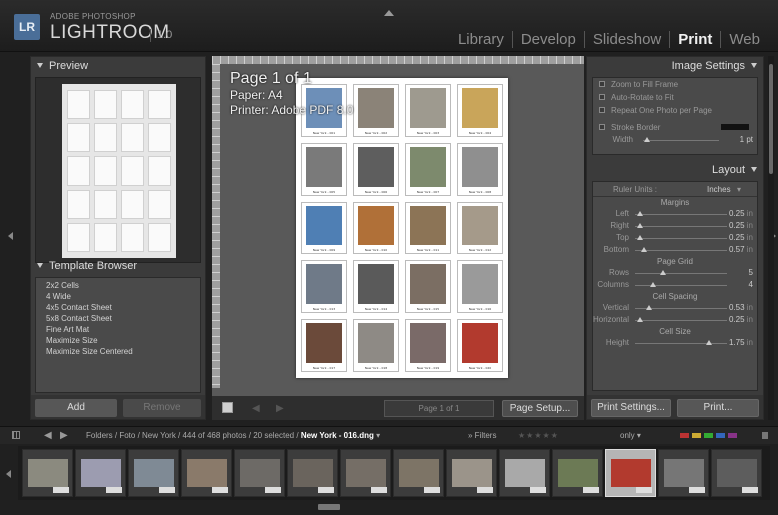 The image size is (778, 515). What do you see at coordinates (428, 110) in the screenshot?
I see `photo-cell: New York - 003` at bounding box center [428, 110].